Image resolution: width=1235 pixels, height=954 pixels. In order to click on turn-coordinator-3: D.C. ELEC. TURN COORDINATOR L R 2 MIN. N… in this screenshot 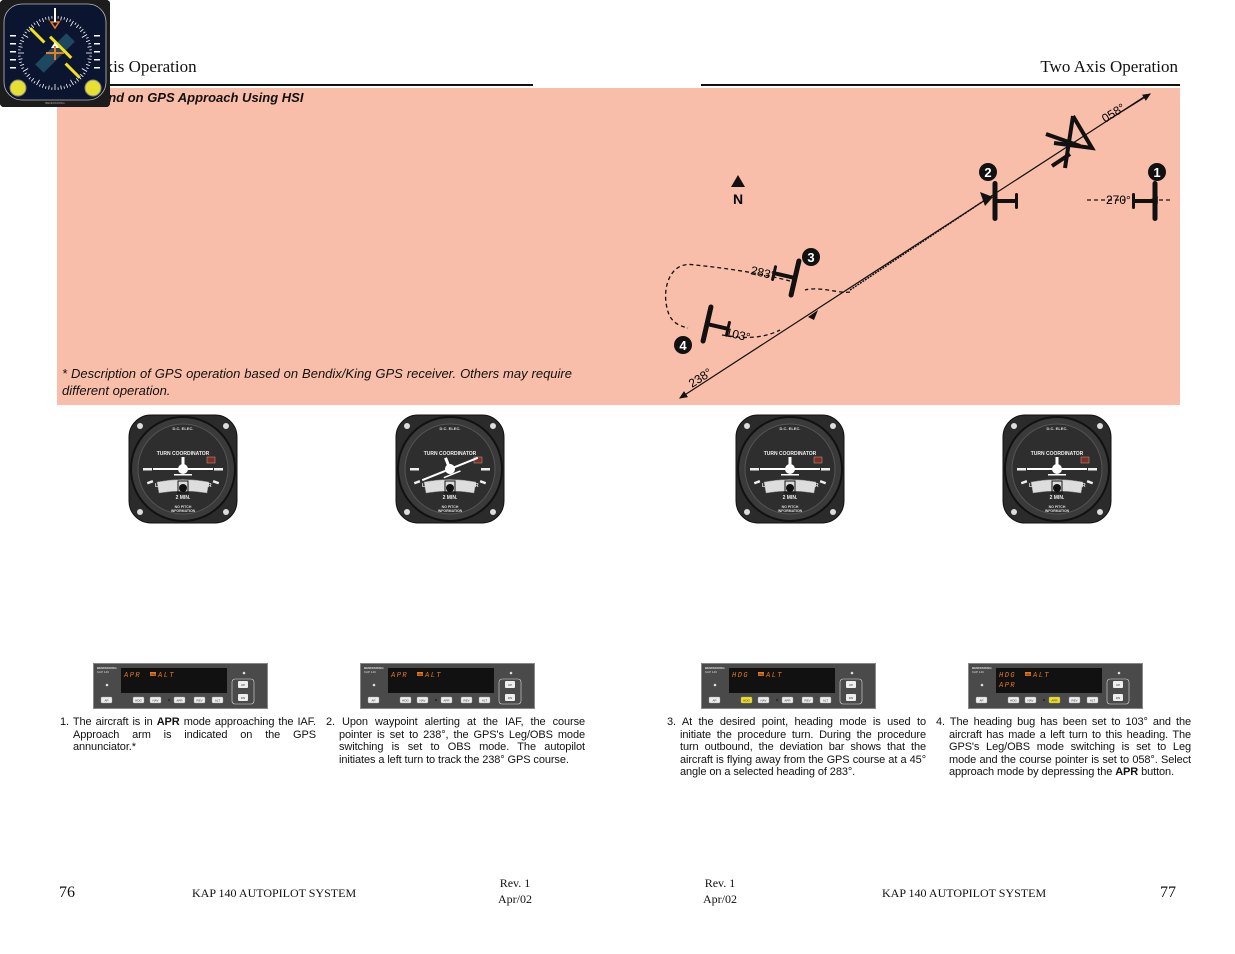, I will do `click(790, 471)`.